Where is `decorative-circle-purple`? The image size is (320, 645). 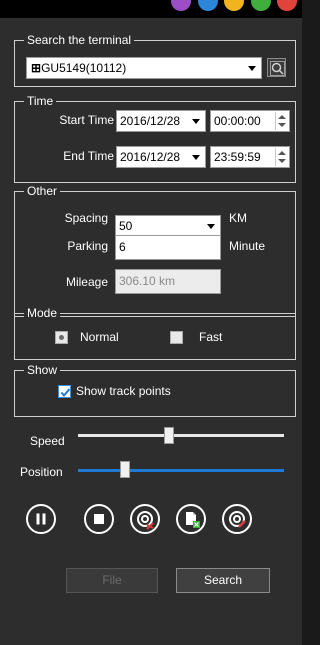 decorative-circle-purple is located at coordinates (181, 5).